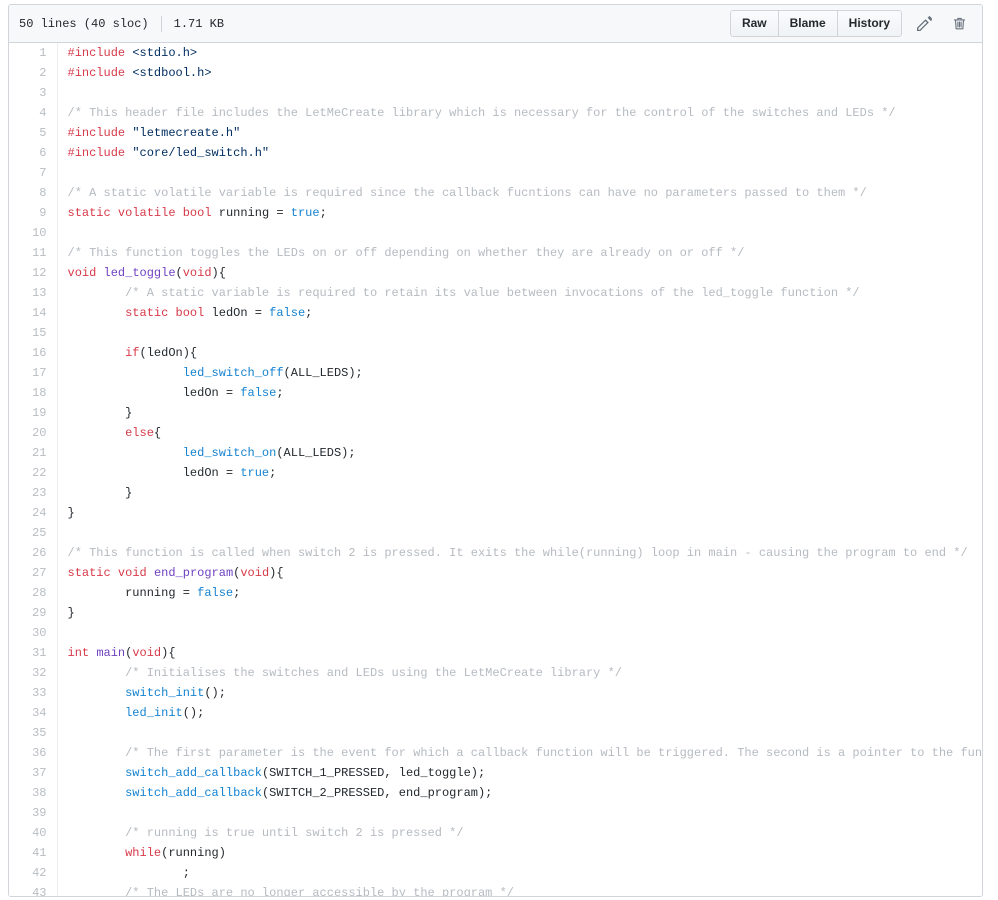  Describe the element at coordinates (33, 233) in the screenshot. I see `line-number: 10` at that location.